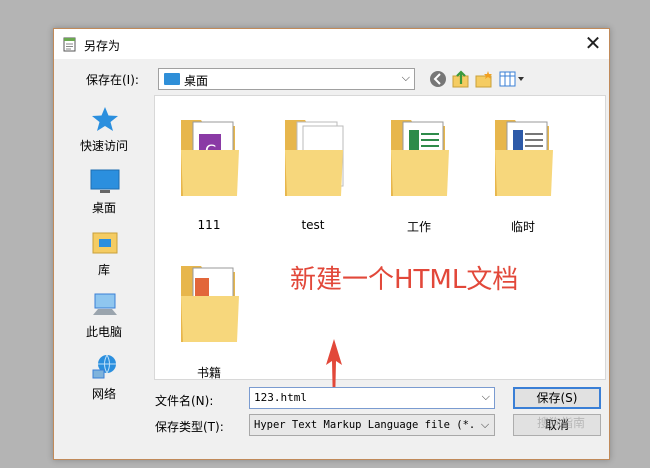 This screenshot has height=468, width=650. I want to click on place-label: 快速访问, so click(103, 146).